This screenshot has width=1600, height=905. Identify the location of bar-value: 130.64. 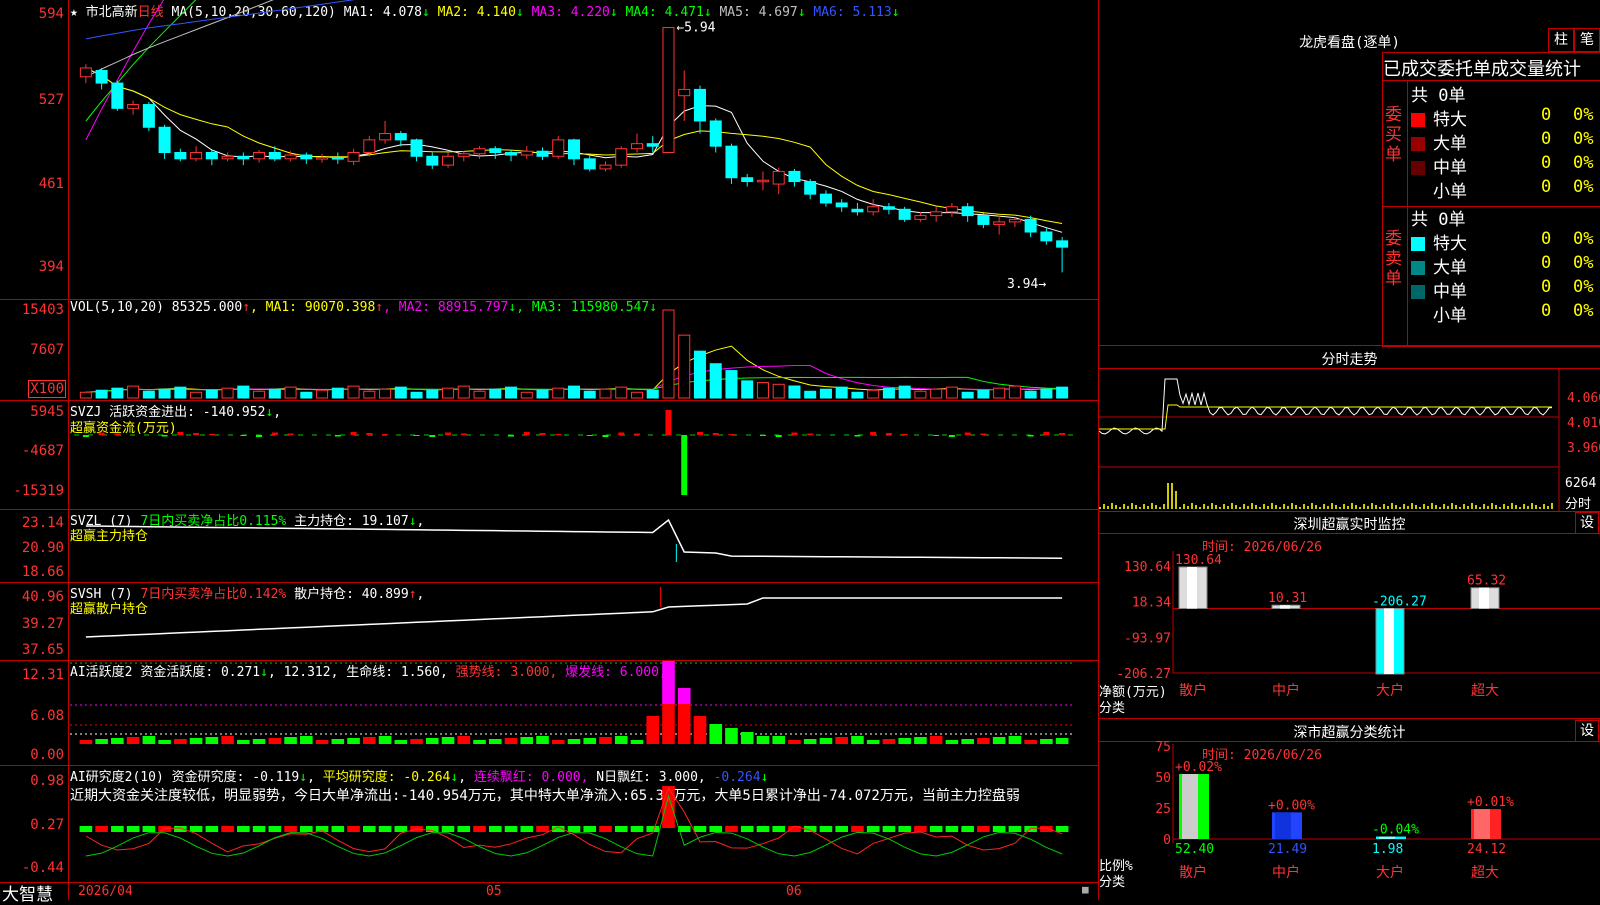
(1198, 560).